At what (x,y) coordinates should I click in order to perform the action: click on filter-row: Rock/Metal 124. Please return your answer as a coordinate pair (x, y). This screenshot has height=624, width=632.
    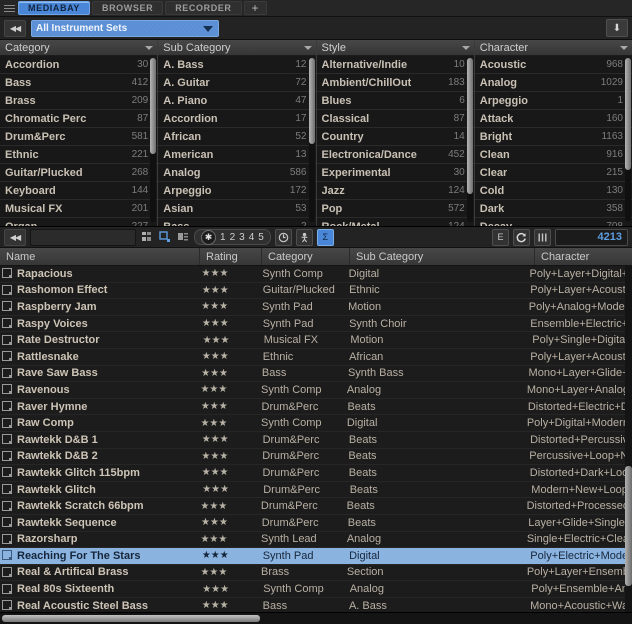
    Looking at the image, I should click on (395, 222).